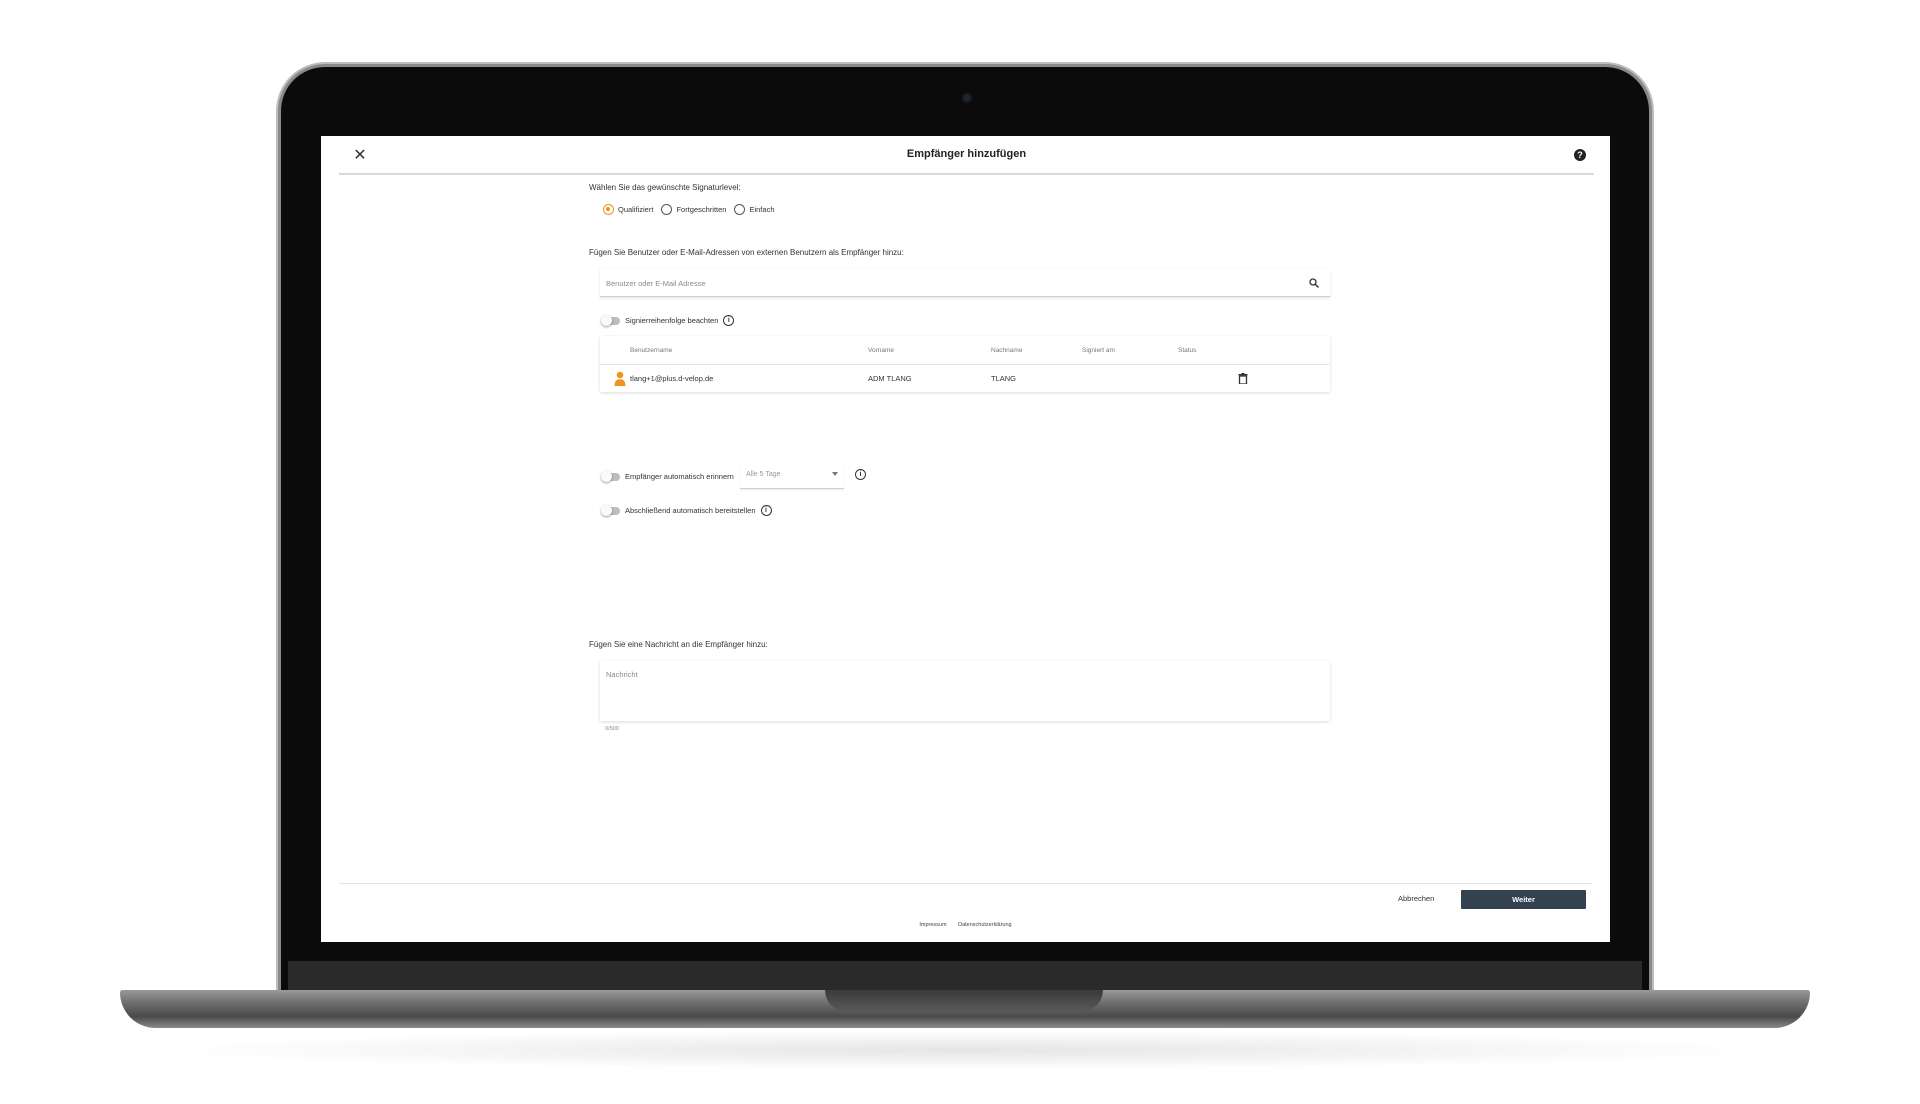 The image size is (1920, 1104). Describe the element at coordinates (946, 283) in the screenshot. I see `recipient-search-input` at that location.